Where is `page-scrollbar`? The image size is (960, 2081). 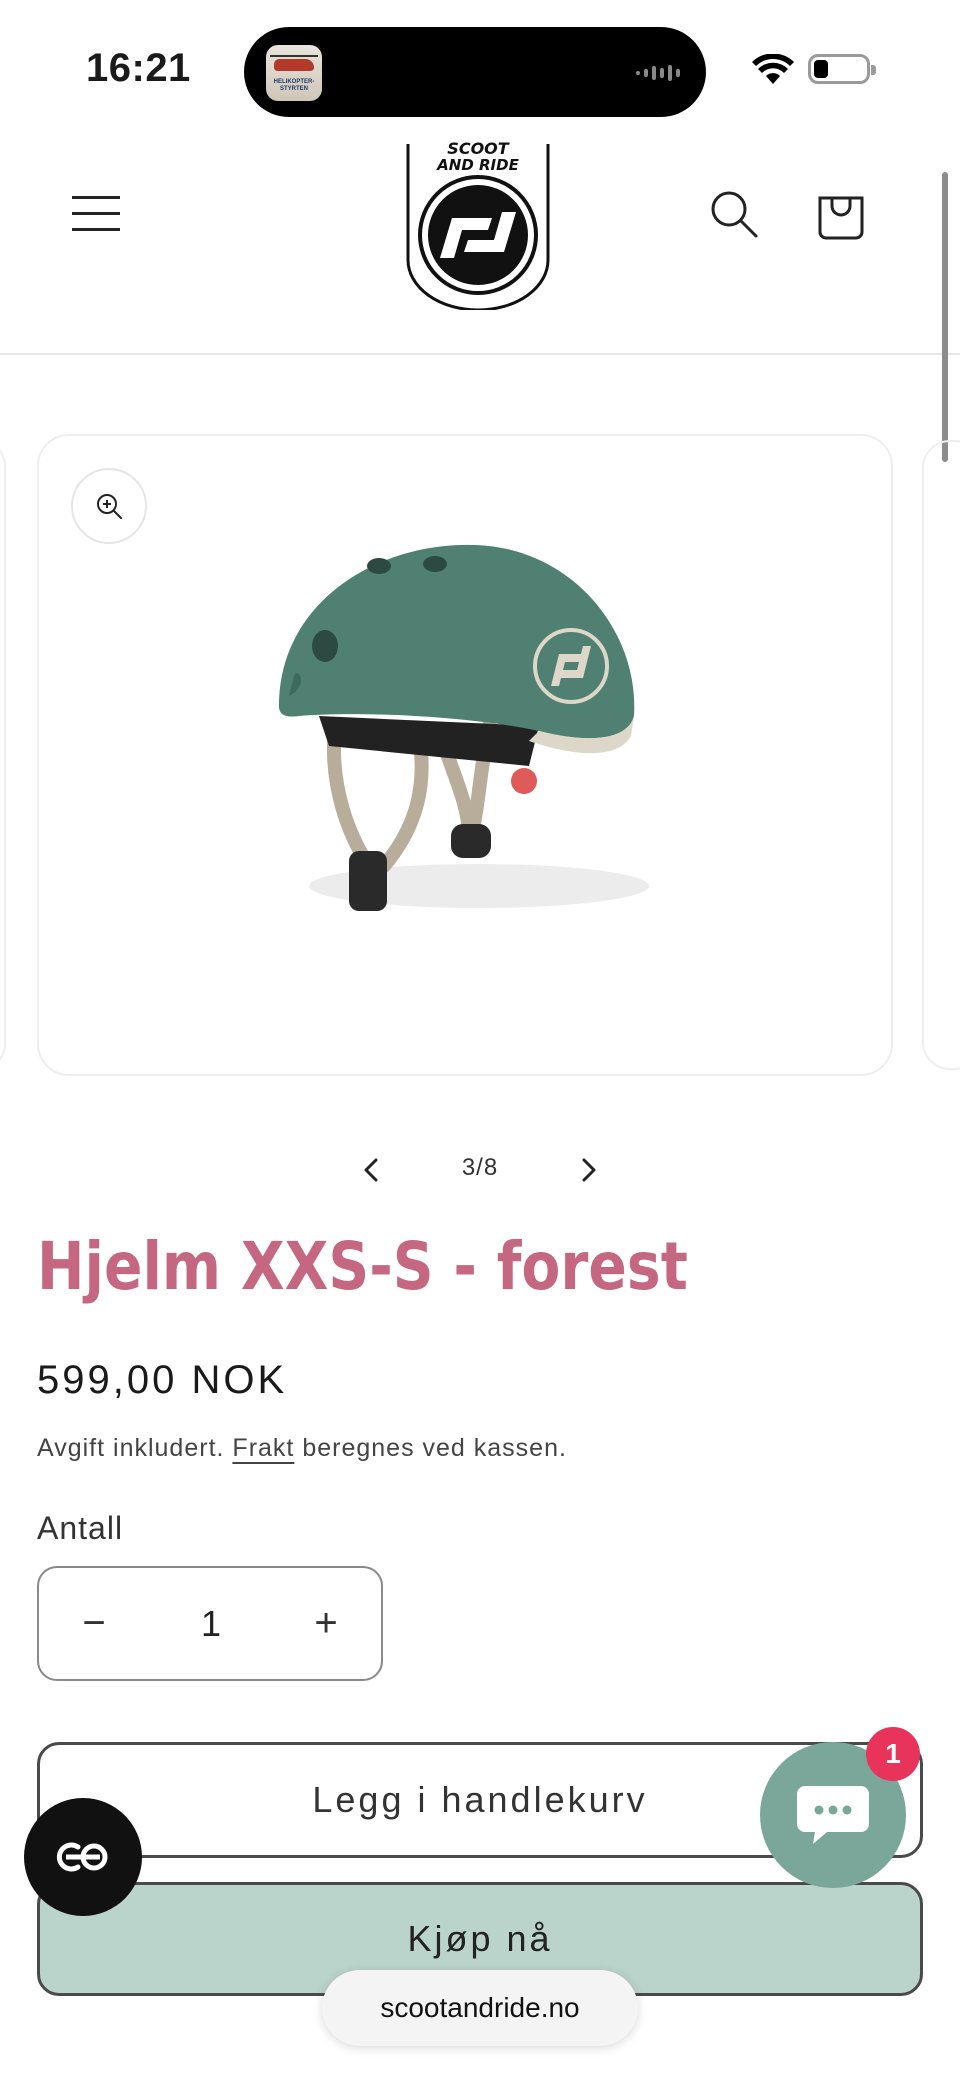 page-scrollbar is located at coordinates (945, 317).